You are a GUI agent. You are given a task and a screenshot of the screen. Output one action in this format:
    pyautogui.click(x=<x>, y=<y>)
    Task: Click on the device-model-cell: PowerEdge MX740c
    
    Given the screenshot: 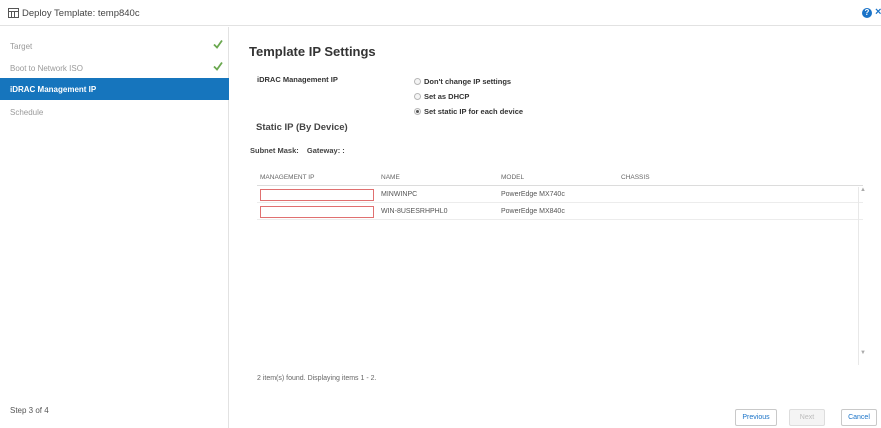 What is the action you would take?
    pyautogui.click(x=533, y=194)
    